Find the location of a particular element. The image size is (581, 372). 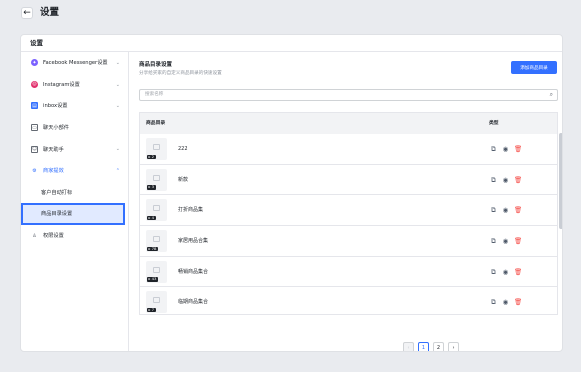

sidebar-item-assistant: ☺ 聊天助手 ⌄ is located at coordinates (74, 149).